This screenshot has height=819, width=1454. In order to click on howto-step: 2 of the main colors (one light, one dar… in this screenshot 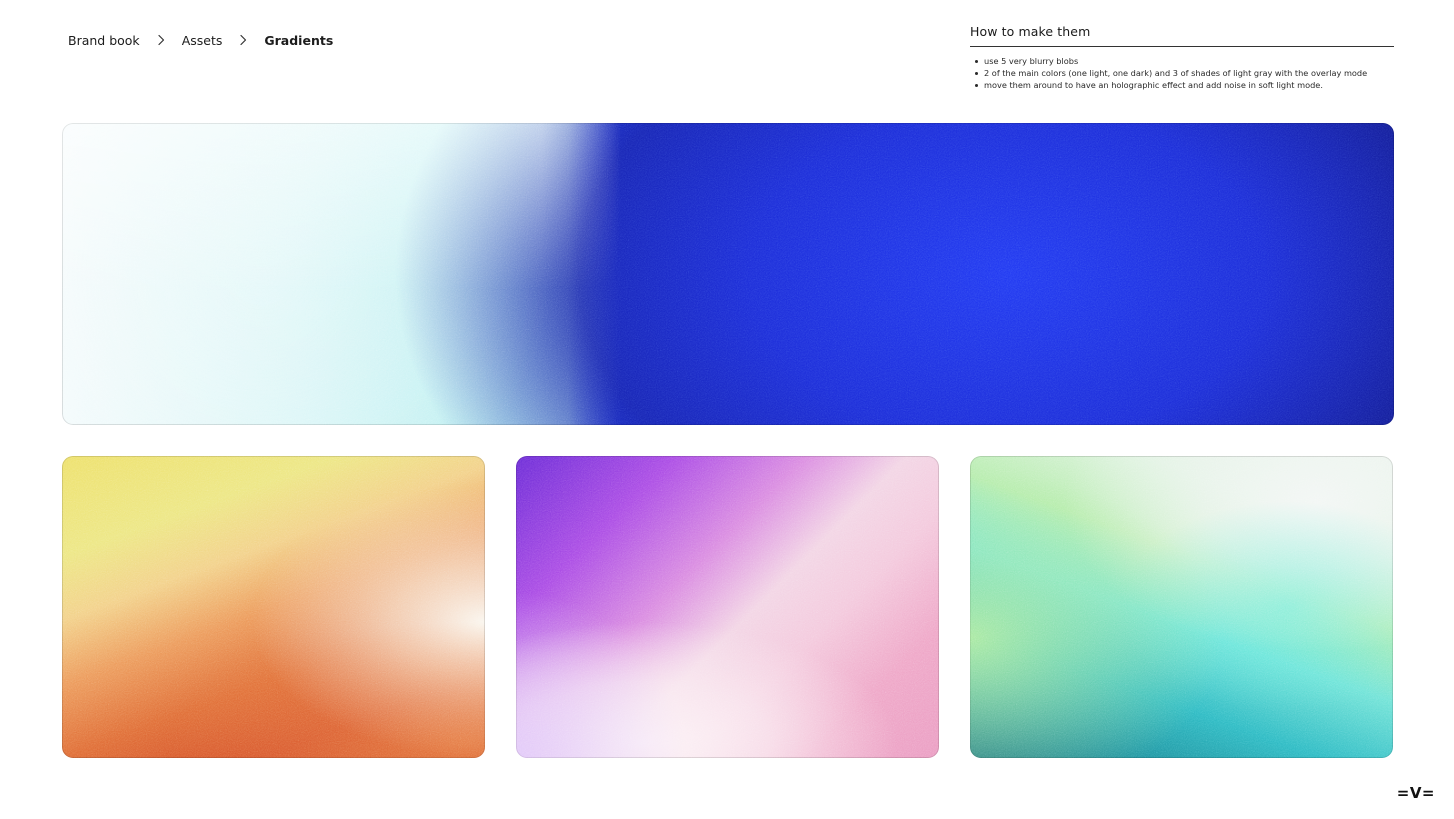, I will do `click(1182, 73)`.